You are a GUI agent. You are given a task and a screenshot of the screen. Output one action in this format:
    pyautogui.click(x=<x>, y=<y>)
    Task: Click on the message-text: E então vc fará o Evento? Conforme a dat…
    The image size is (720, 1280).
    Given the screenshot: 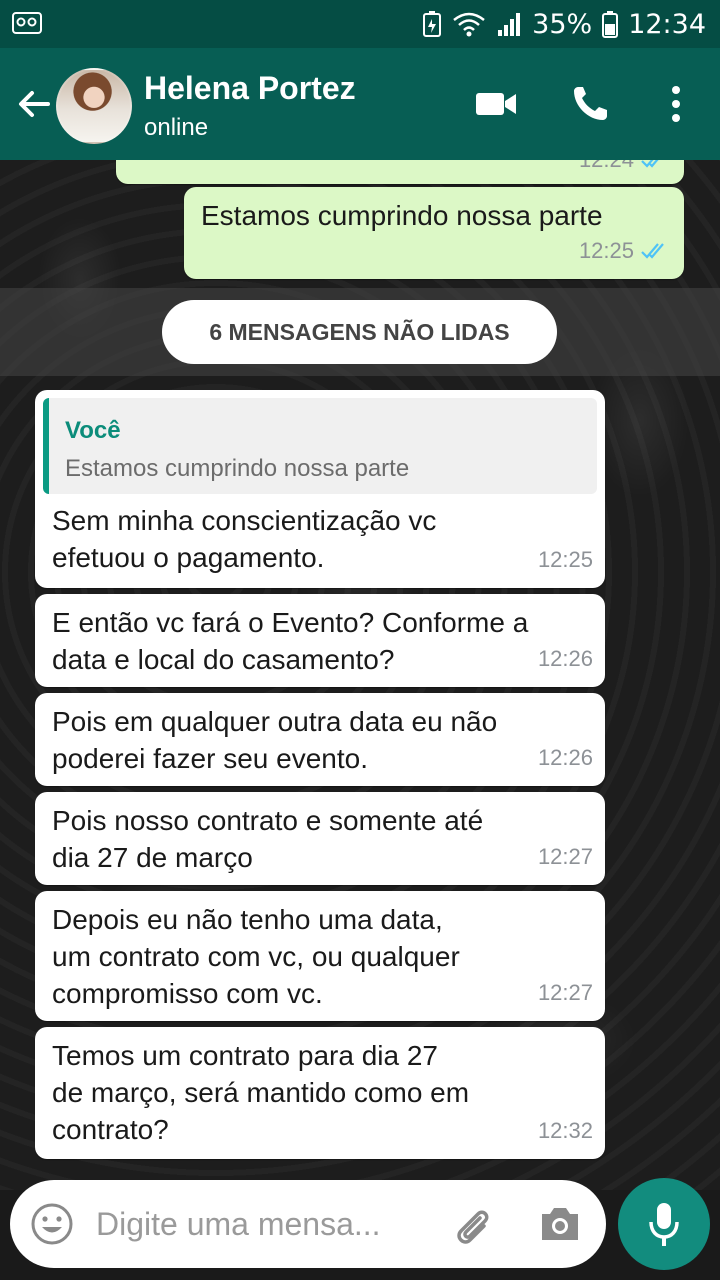 What is the action you would take?
    pyautogui.click(x=290, y=641)
    